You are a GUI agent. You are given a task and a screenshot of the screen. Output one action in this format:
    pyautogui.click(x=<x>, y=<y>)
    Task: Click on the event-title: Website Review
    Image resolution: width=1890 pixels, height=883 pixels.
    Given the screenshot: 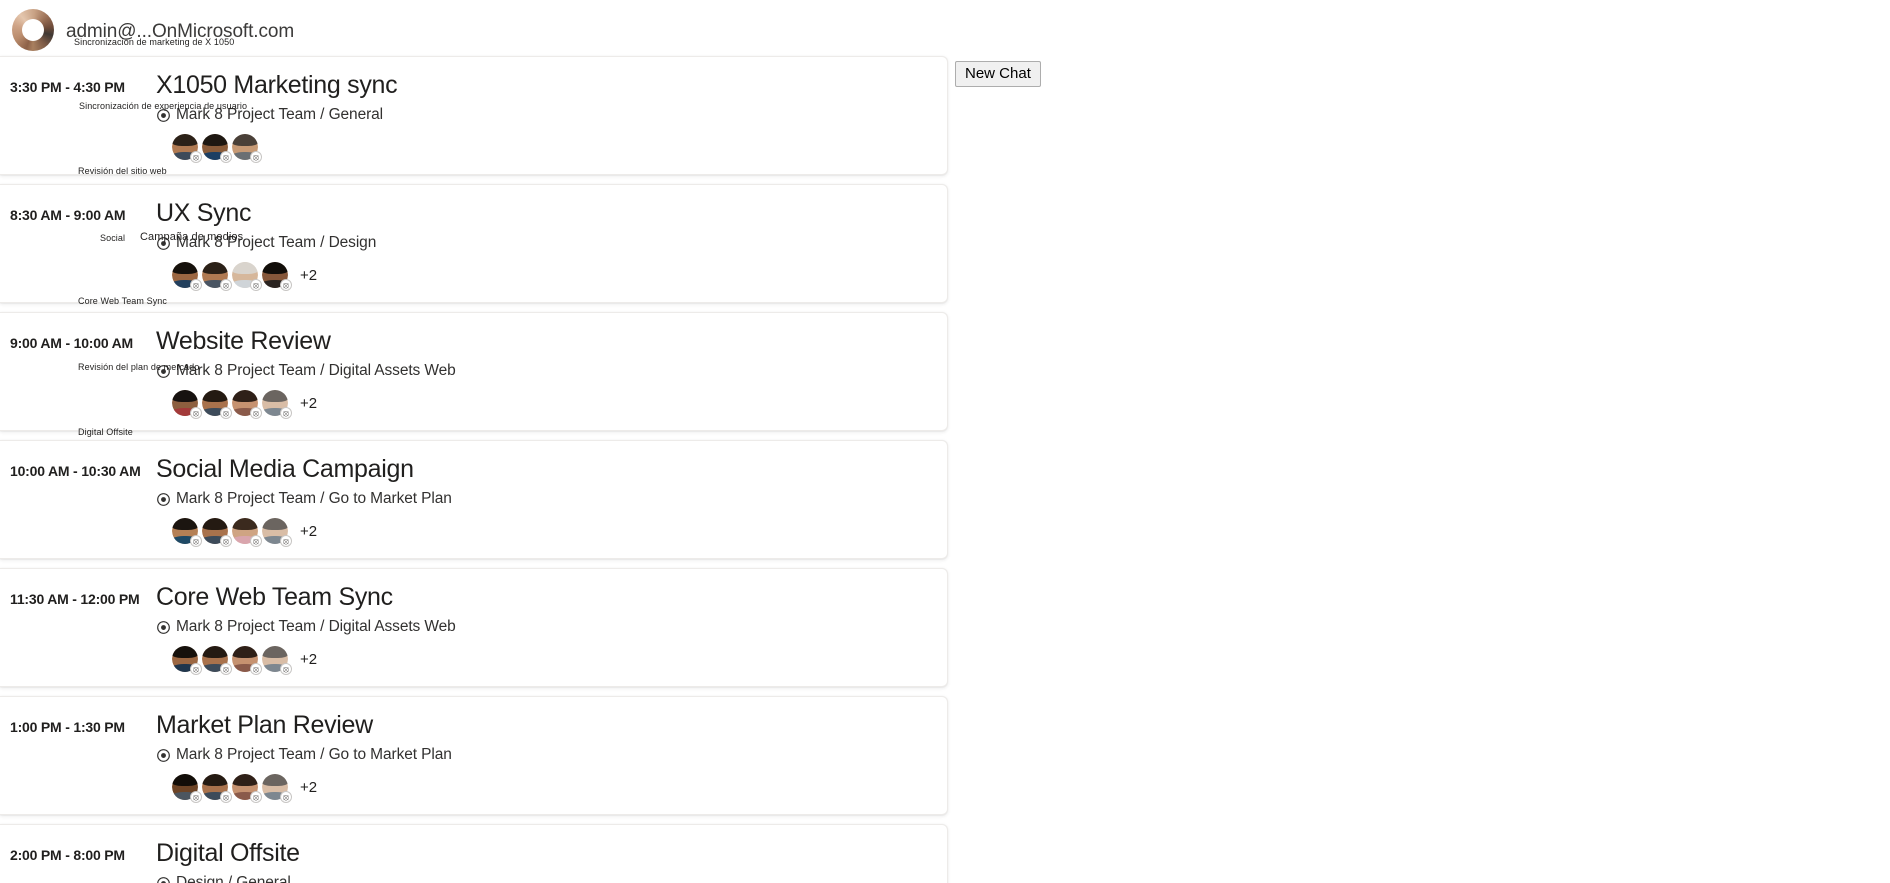 What is the action you would take?
    pyautogui.click(x=243, y=341)
    